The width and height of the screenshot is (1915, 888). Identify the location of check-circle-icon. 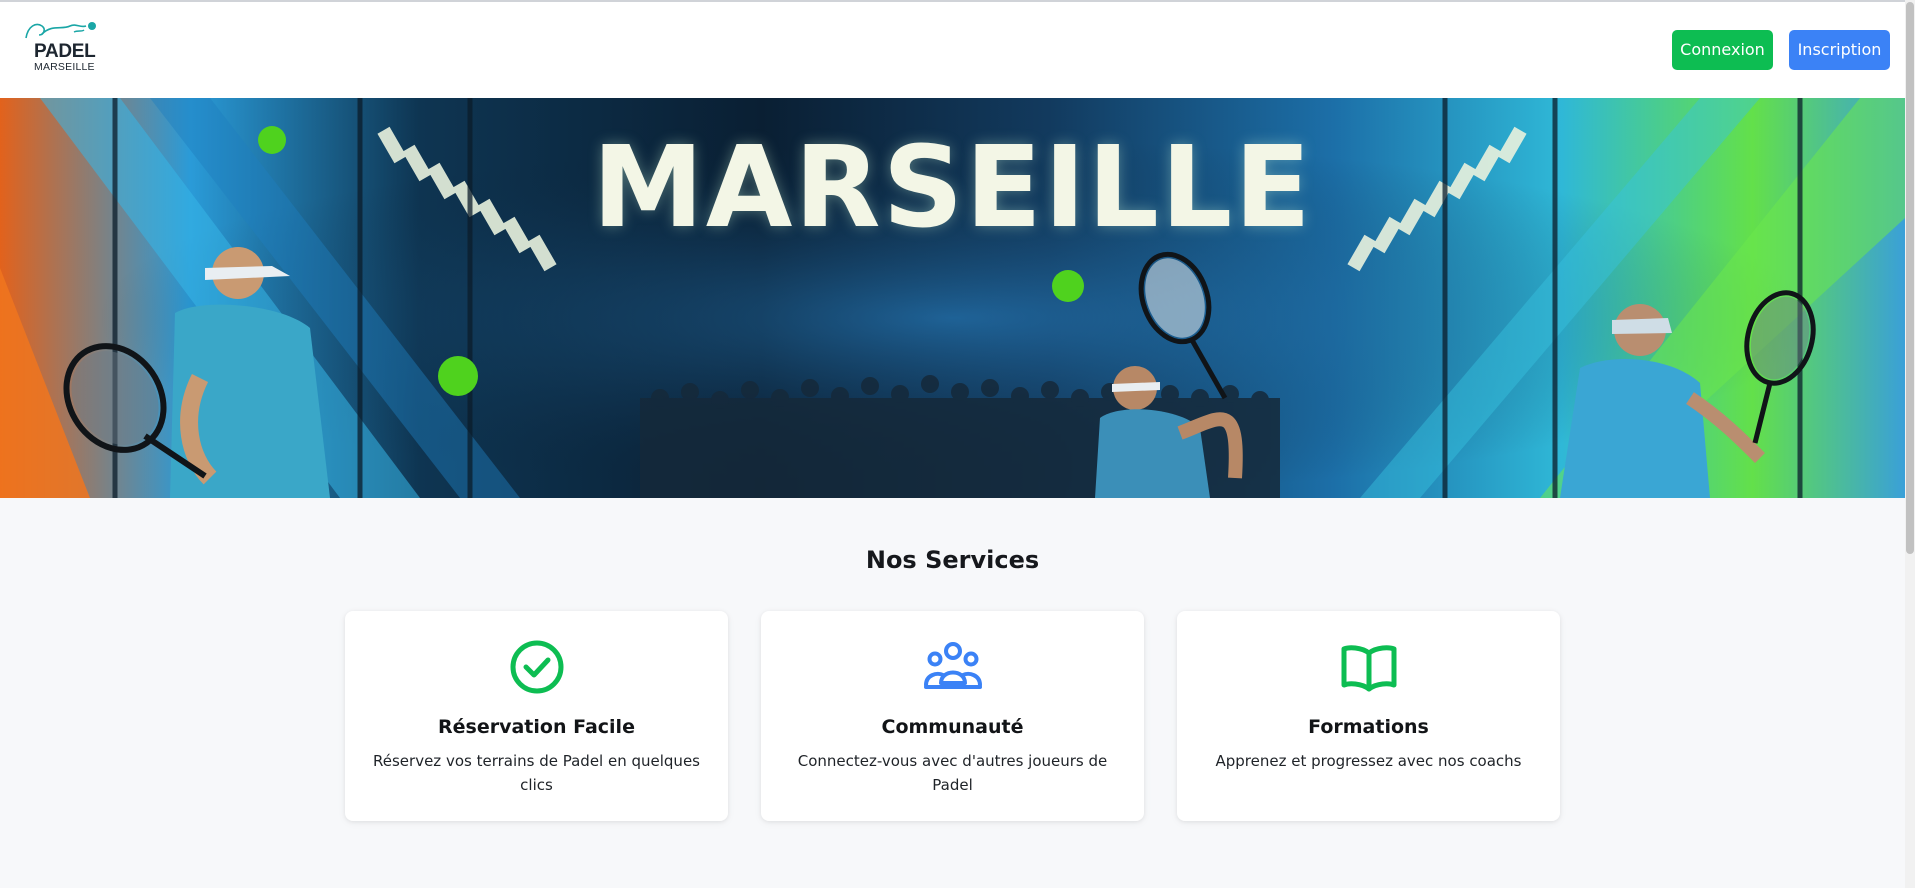
(537, 667).